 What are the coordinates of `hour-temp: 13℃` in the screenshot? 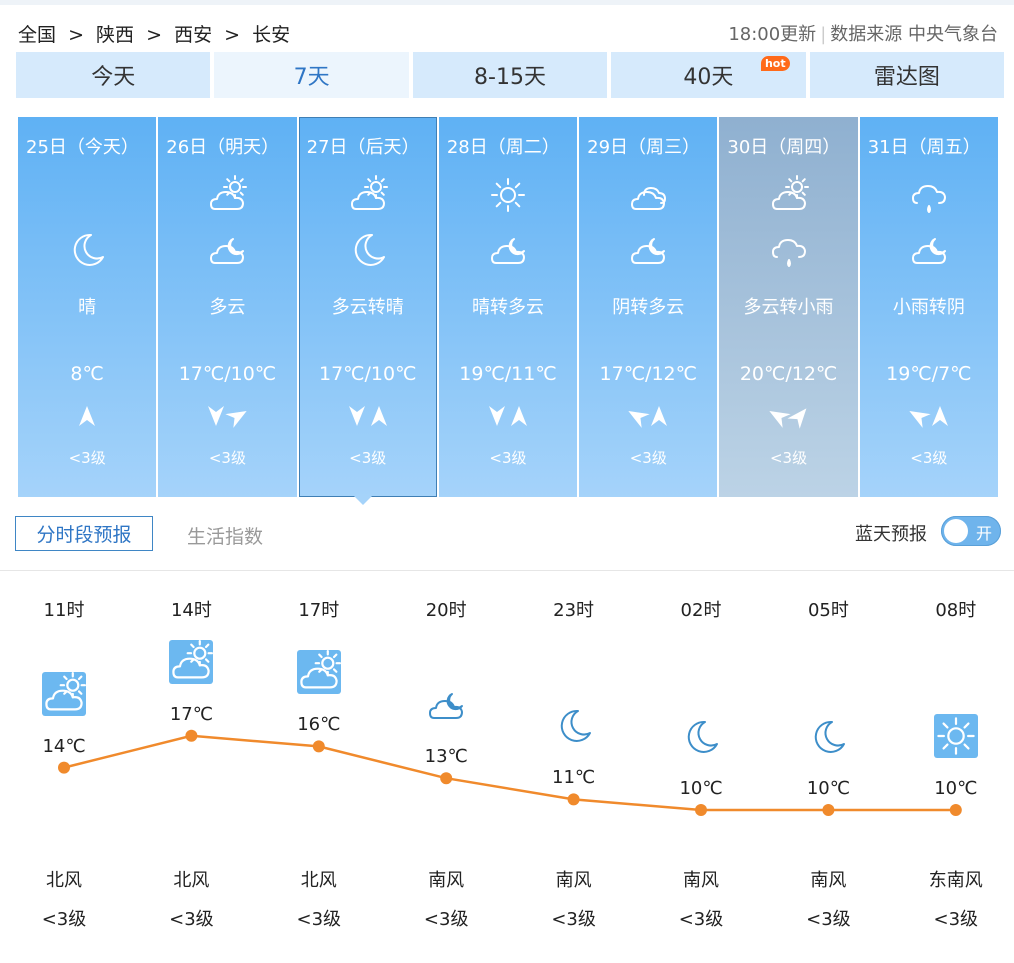 It's located at (446, 757).